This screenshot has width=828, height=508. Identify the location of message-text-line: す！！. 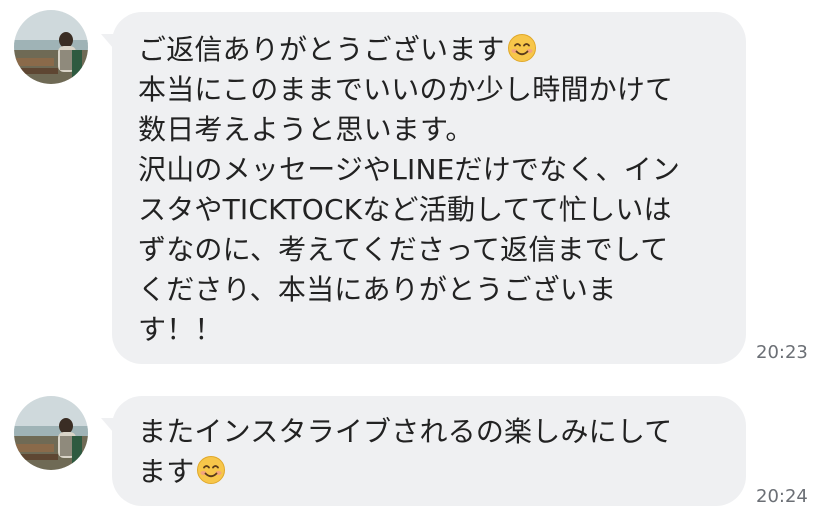
(180, 329).